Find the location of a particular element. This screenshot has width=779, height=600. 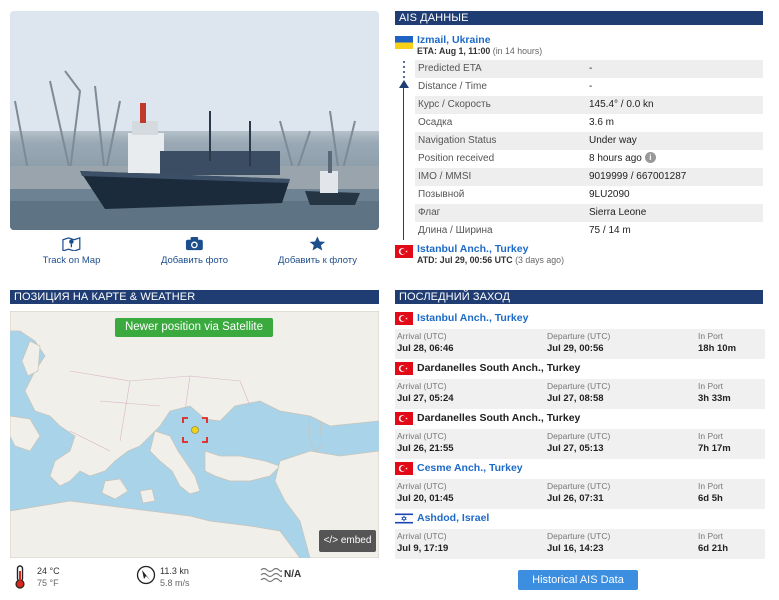

departure-value: Jul 16, 14:23 is located at coordinates (575, 548).